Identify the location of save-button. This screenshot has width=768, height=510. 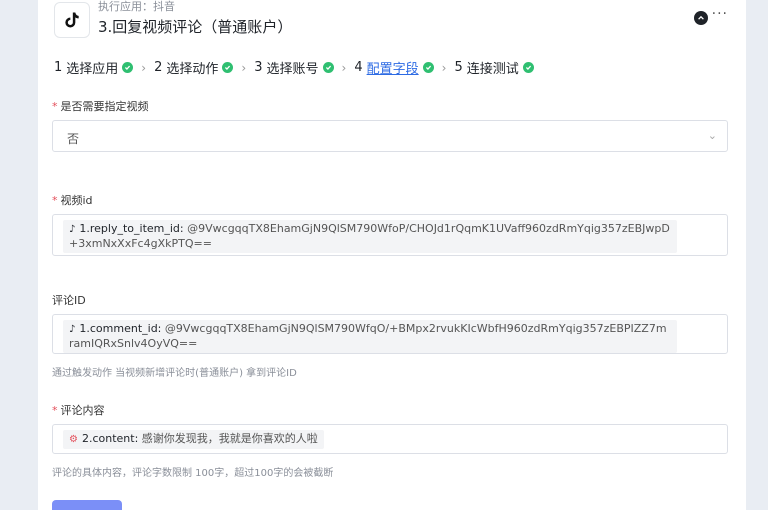
(87, 505).